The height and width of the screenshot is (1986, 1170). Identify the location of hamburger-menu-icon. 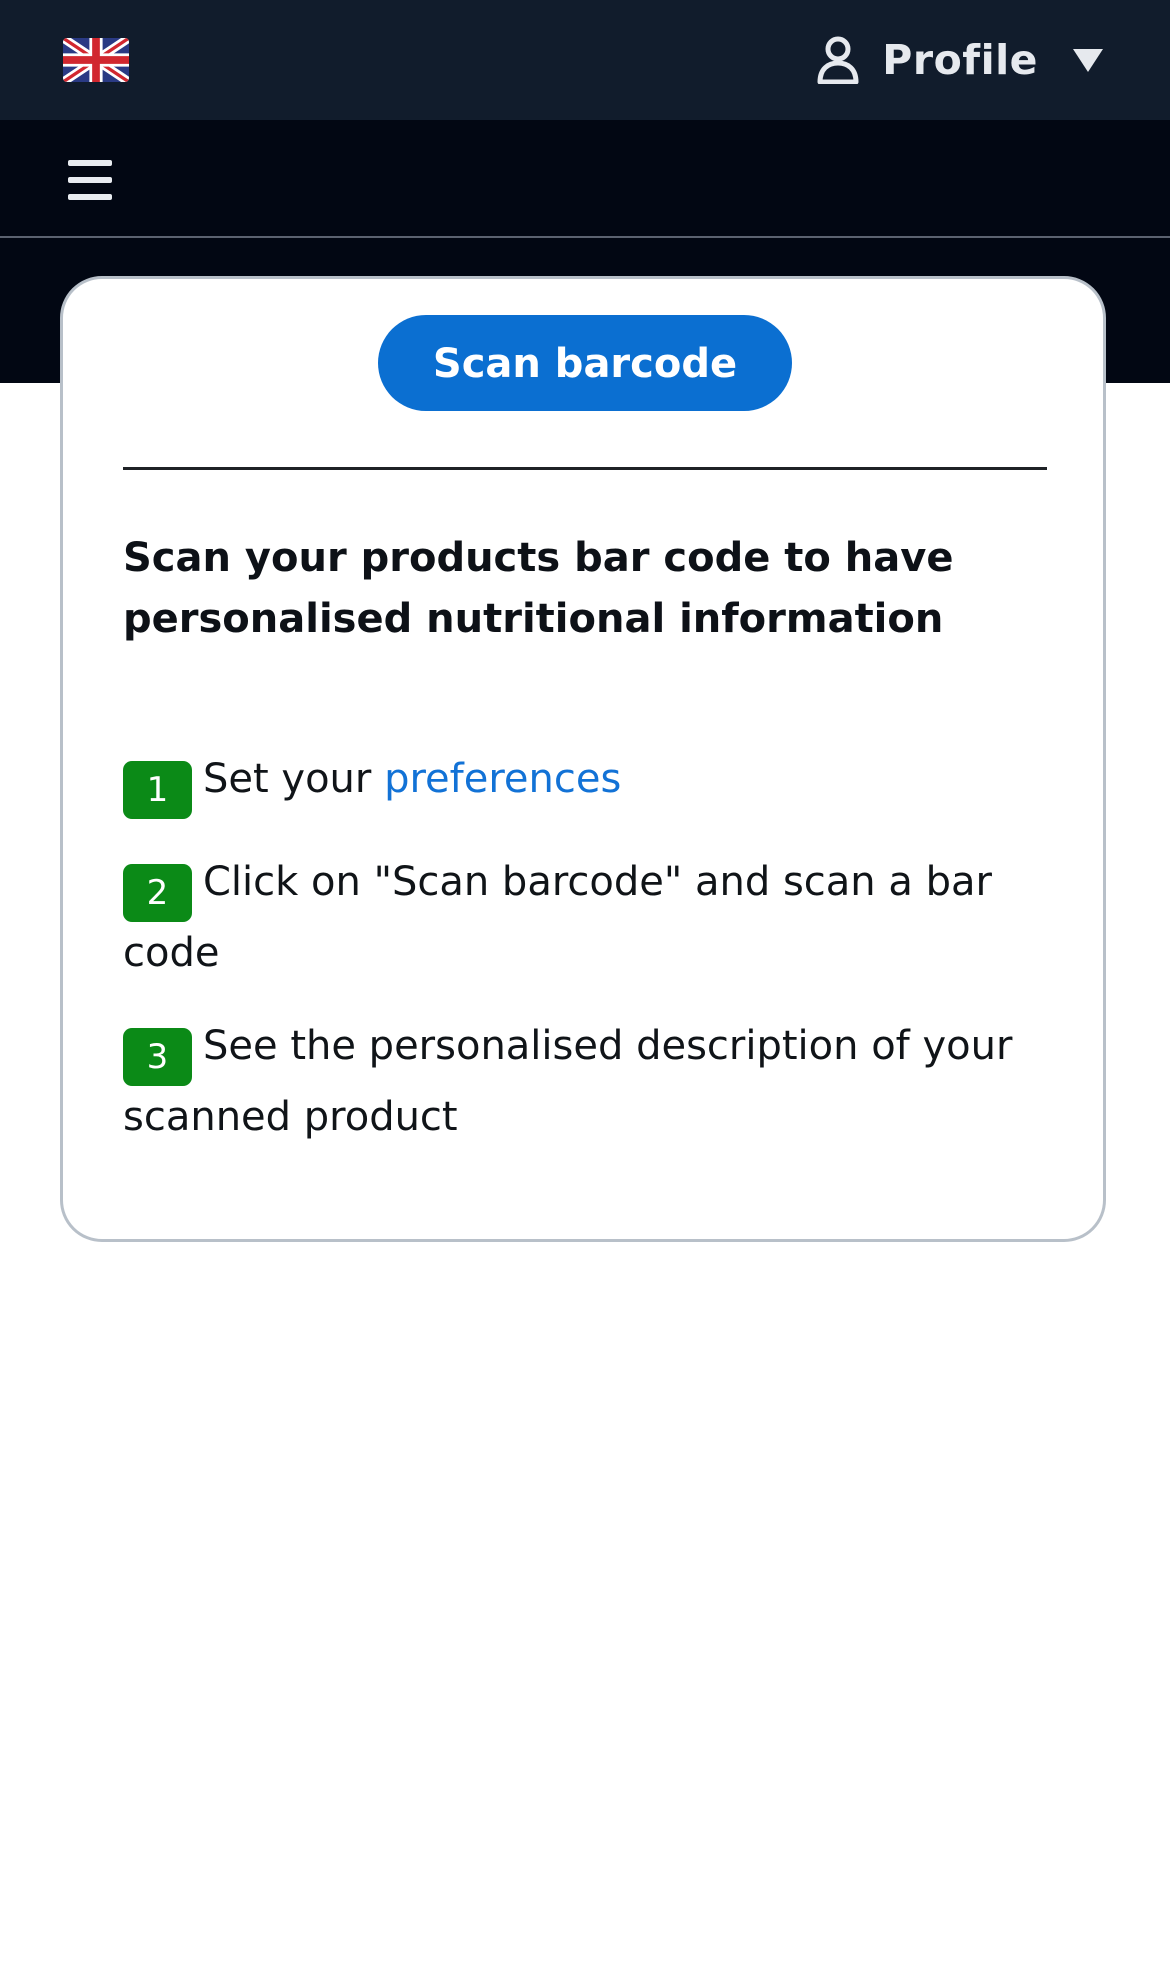
(90, 180).